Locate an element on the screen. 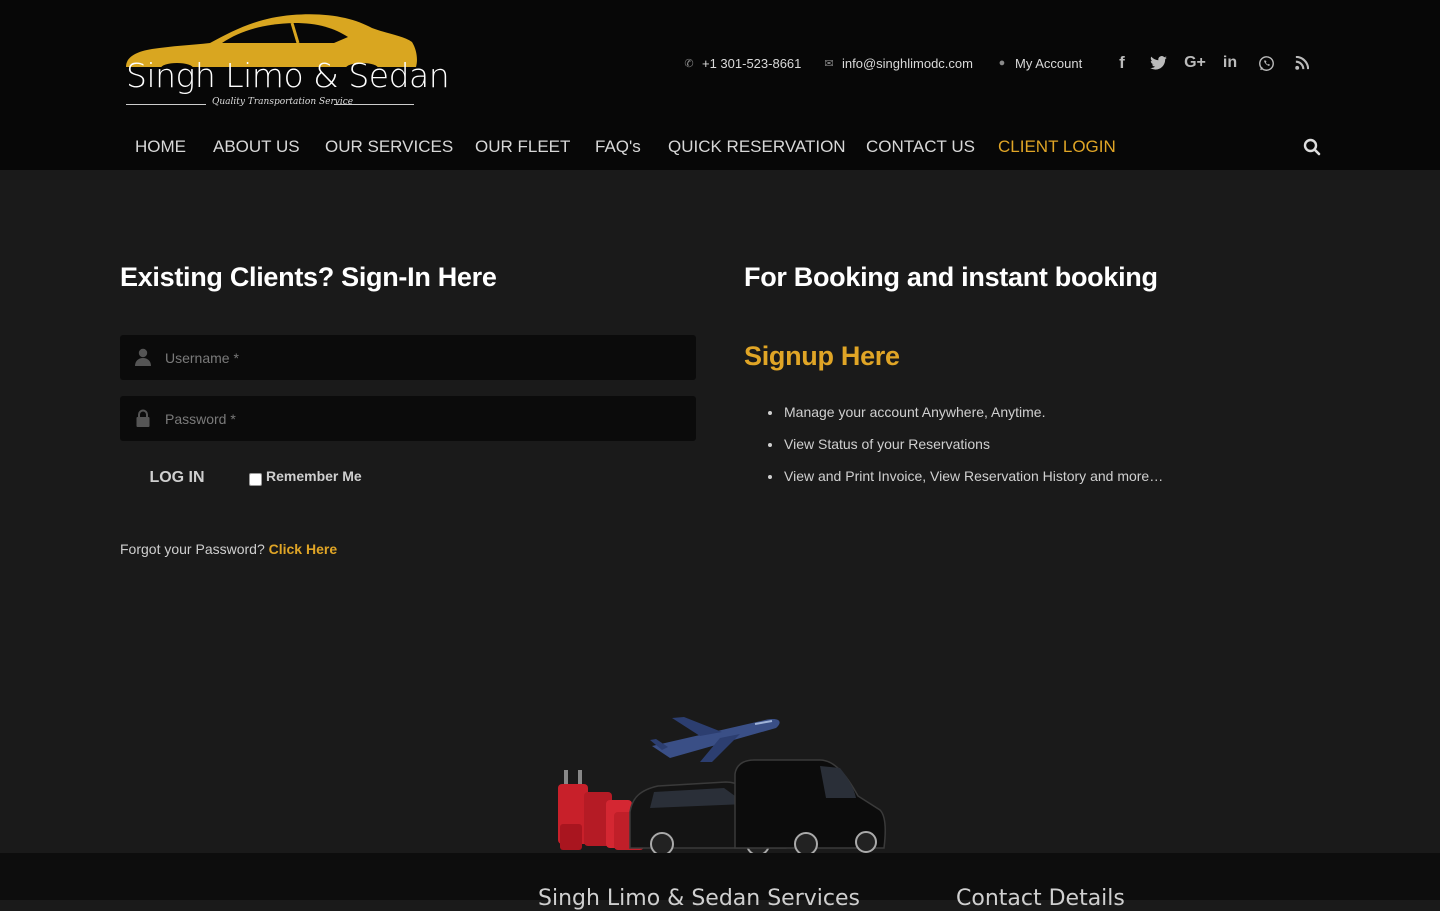 Image resolution: width=1440 pixels, height=911 pixels. nav-item-our-services: OUR SERVICES is located at coordinates (389, 147).